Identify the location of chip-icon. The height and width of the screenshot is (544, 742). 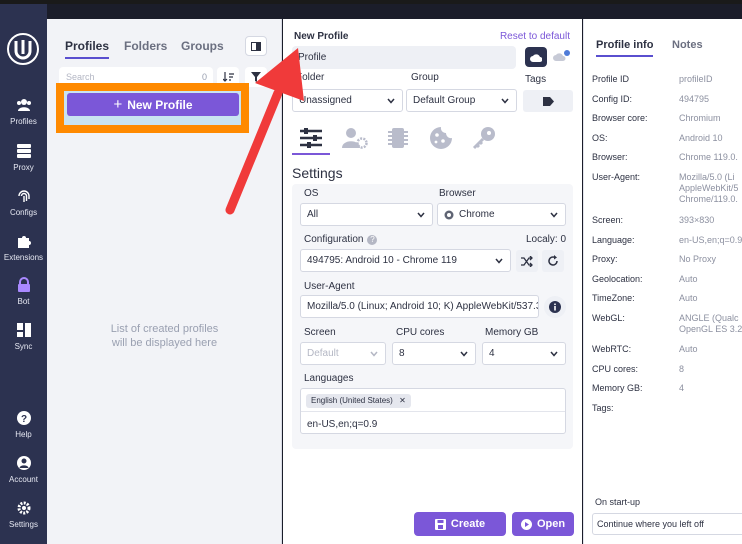
(398, 138).